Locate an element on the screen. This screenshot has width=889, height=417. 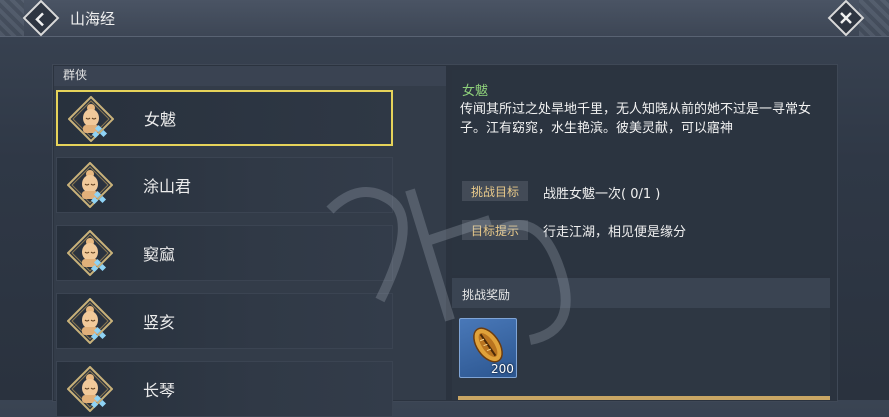
corner-ornament-left is located at coordinates (12, 18).